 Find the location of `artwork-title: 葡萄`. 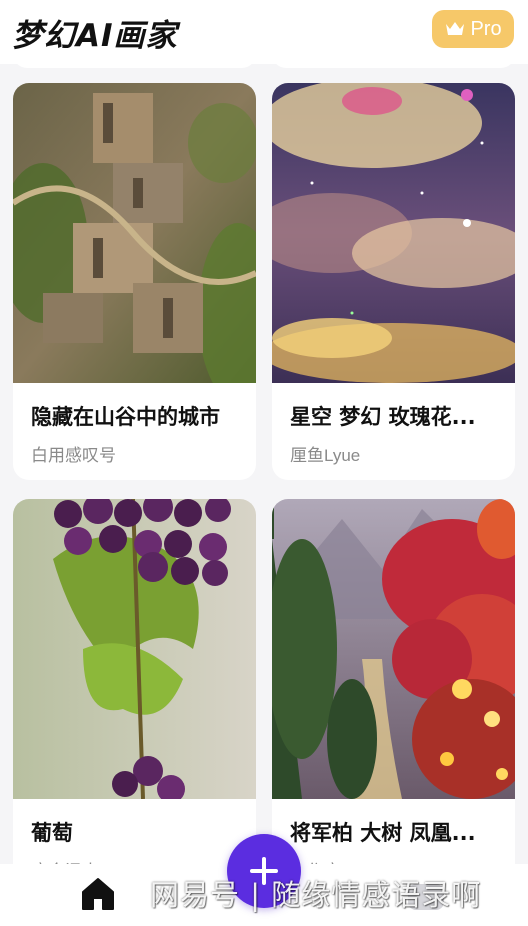

artwork-title: 葡萄 is located at coordinates (52, 833).